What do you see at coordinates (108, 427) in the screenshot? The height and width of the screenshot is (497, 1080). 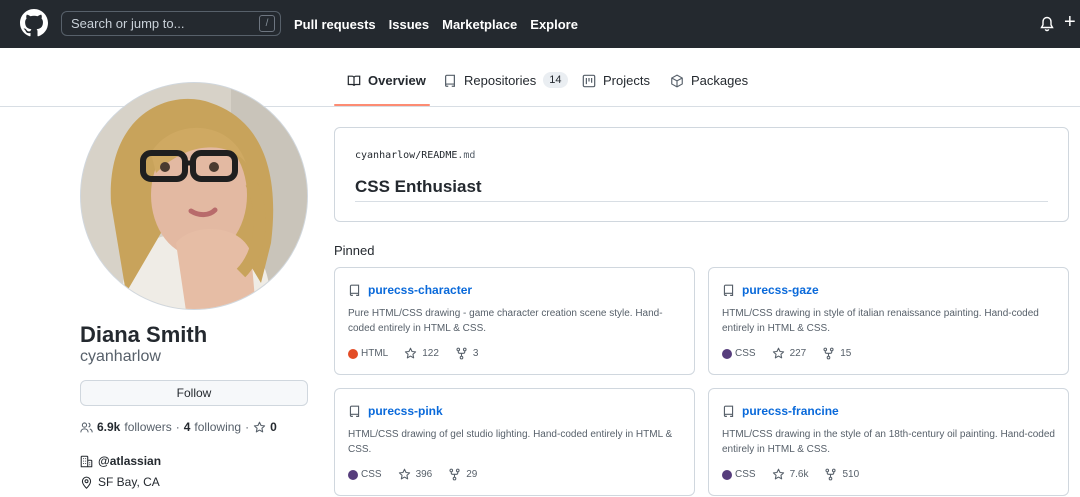 I see `followers-count: 6.9k` at bounding box center [108, 427].